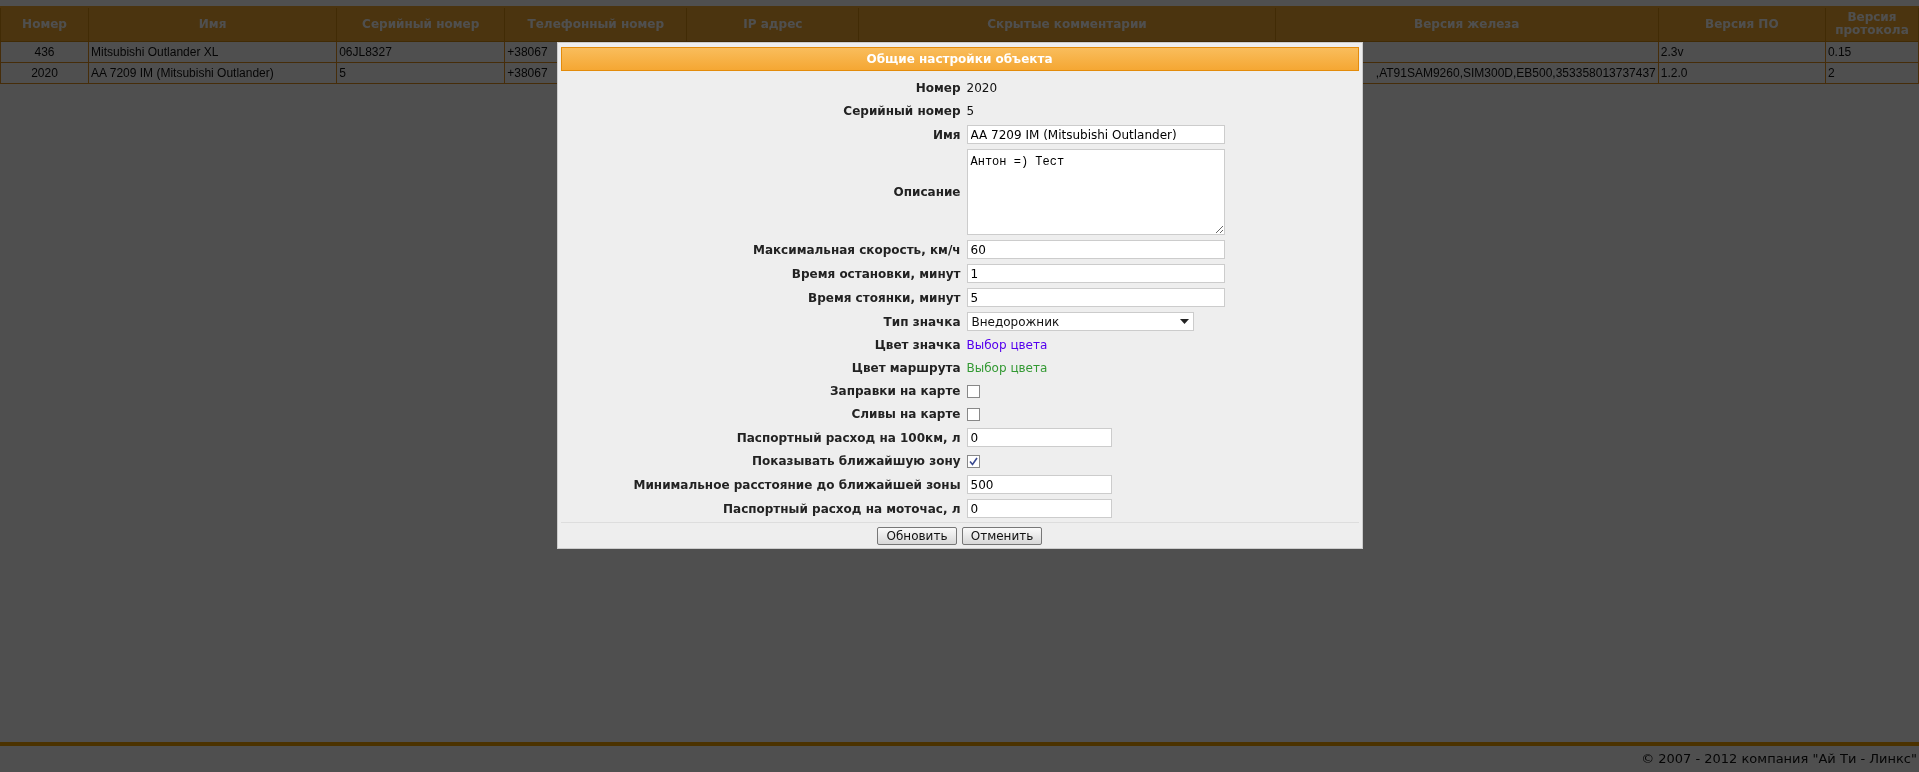 Image resolution: width=1919 pixels, height=772 pixels. I want to click on caret-icon, so click(1184, 321).